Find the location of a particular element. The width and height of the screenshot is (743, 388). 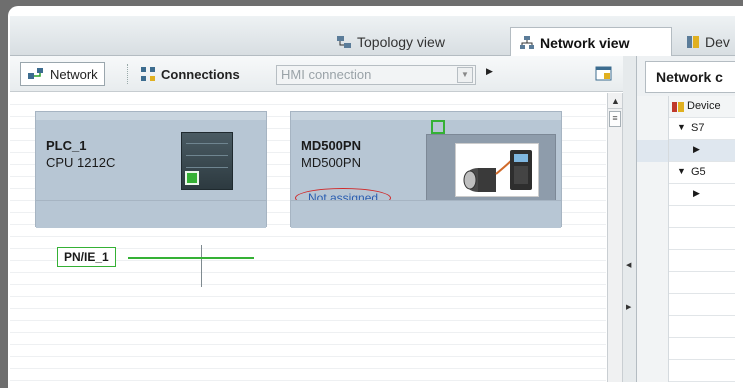

overview-column-header: Device is located at coordinates (704, 106).